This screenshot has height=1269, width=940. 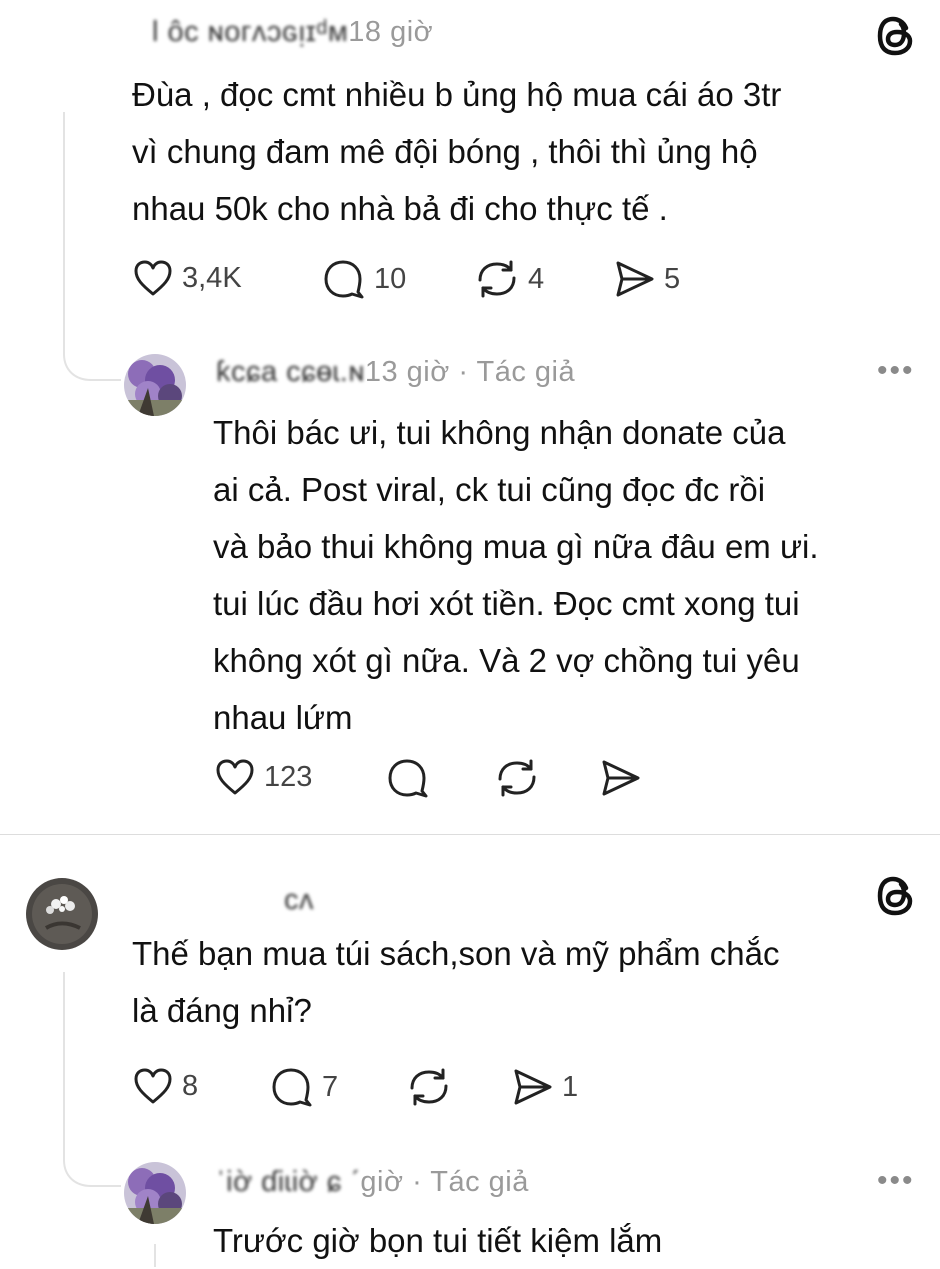 What do you see at coordinates (391, 32) in the screenshot?
I see `post-1-time: 18 giờ` at bounding box center [391, 32].